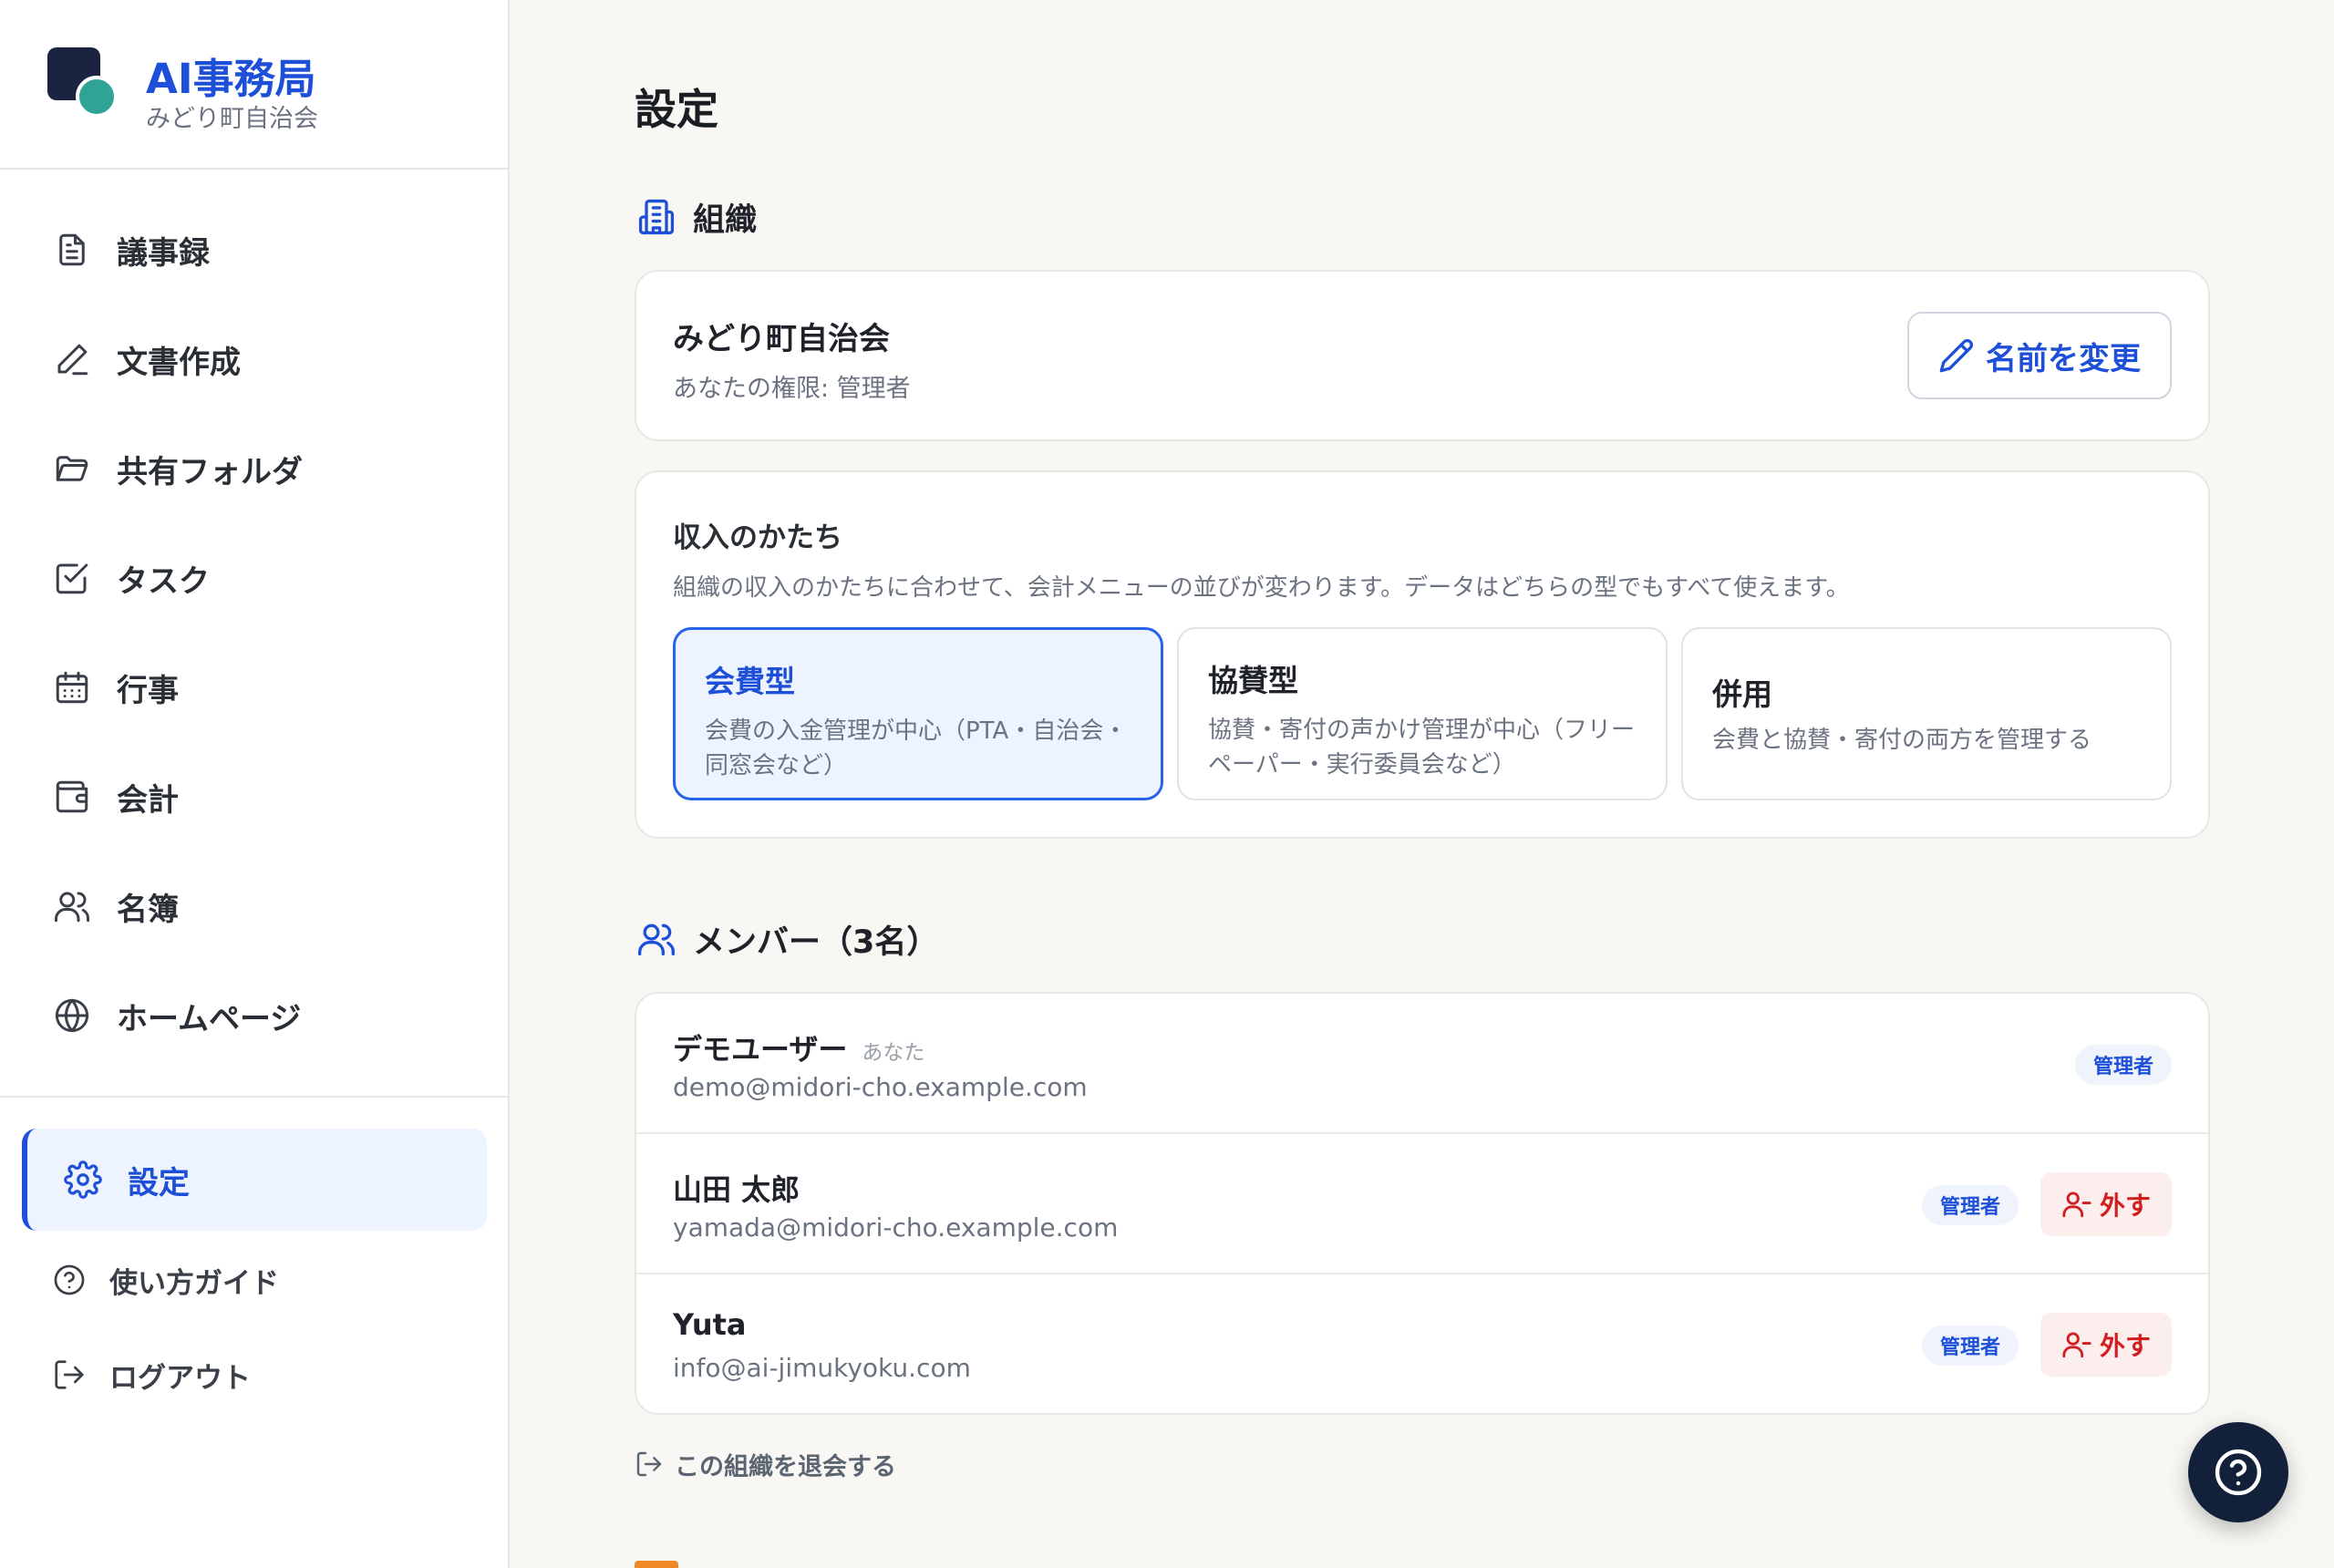 This screenshot has width=2334, height=1568. I want to click on option-description: 協賛・寄付の声かけ管理が中心（フリーペーパー・実行委員会など）, so click(1422, 748).